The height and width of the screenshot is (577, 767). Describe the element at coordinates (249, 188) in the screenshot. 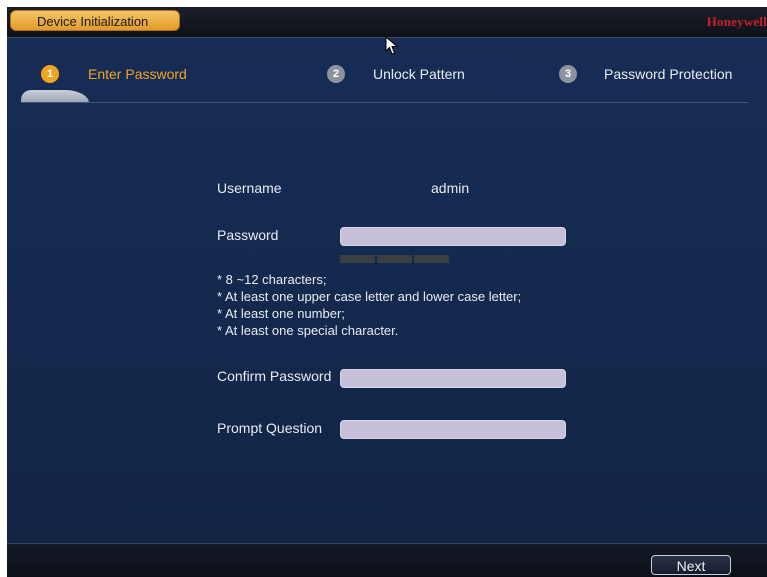

I see `username-label: Username` at that location.